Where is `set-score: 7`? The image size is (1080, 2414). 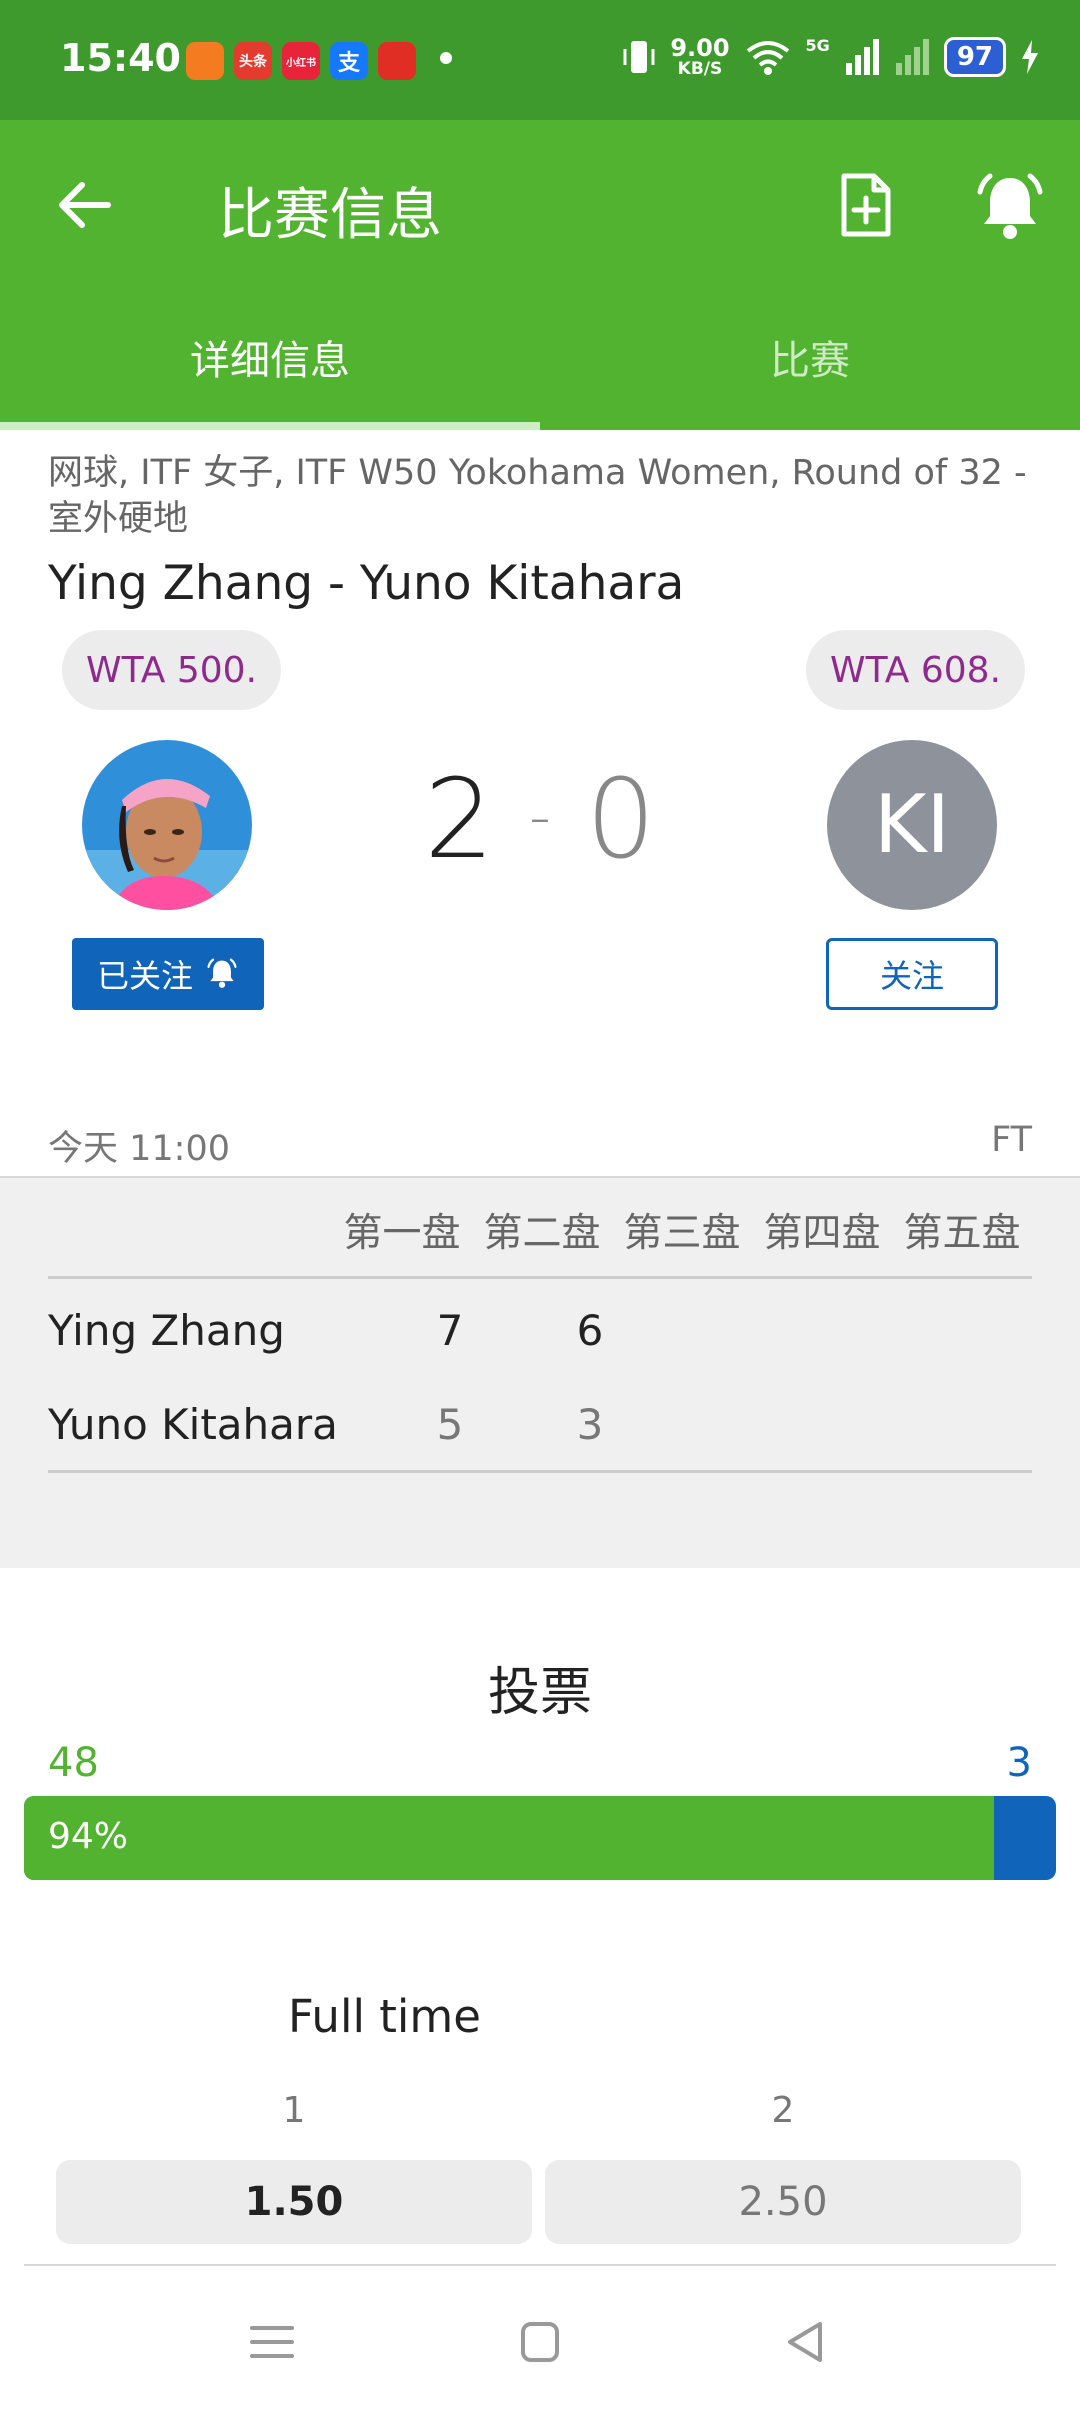 set-score: 7 is located at coordinates (450, 1330).